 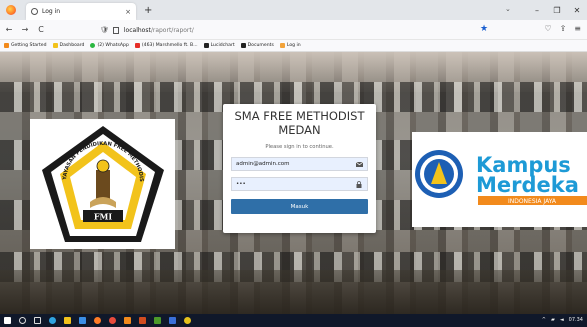 I want to click on login-subtitle: Please sign in to continue., so click(x=299, y=147).